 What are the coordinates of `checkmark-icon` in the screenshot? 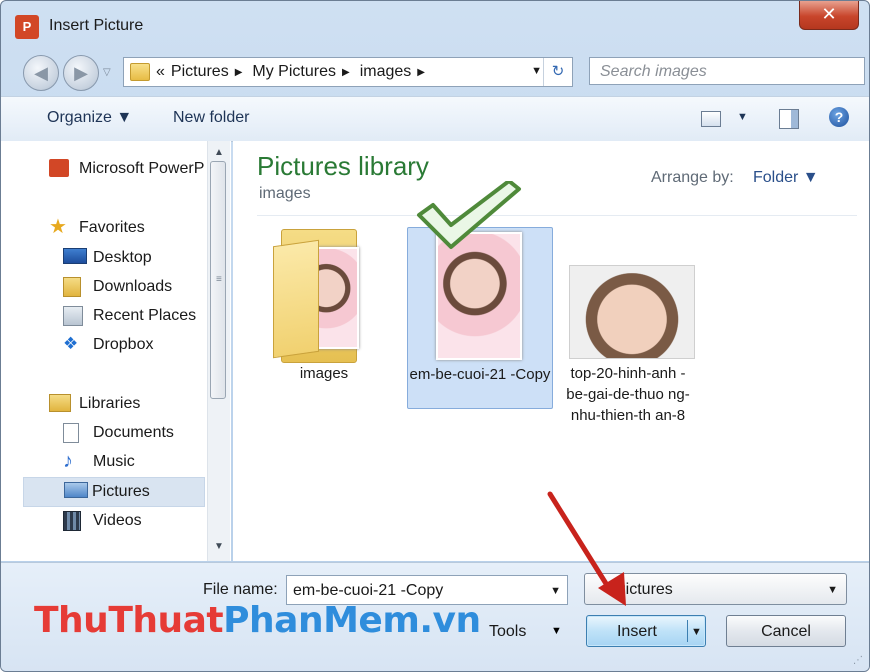 It's located at (469, 215).